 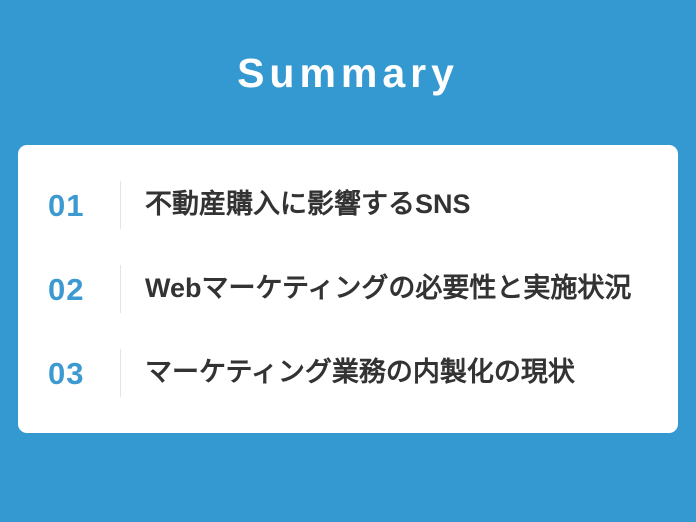 What do you see at coordinates (360, 372) in the screenshot?
I see `list-item-label: マーケティング業務の内製化の現状` at bounding box center [360, 372].